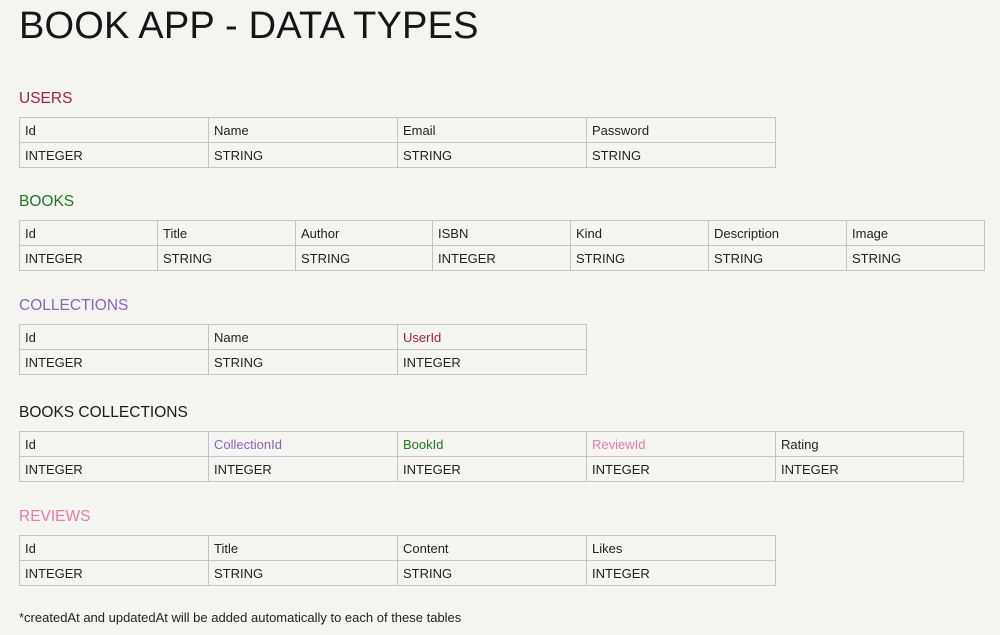 This screenshot has height=635, width=1000. I want to click on books-col-id: Id, so click(88, 233).